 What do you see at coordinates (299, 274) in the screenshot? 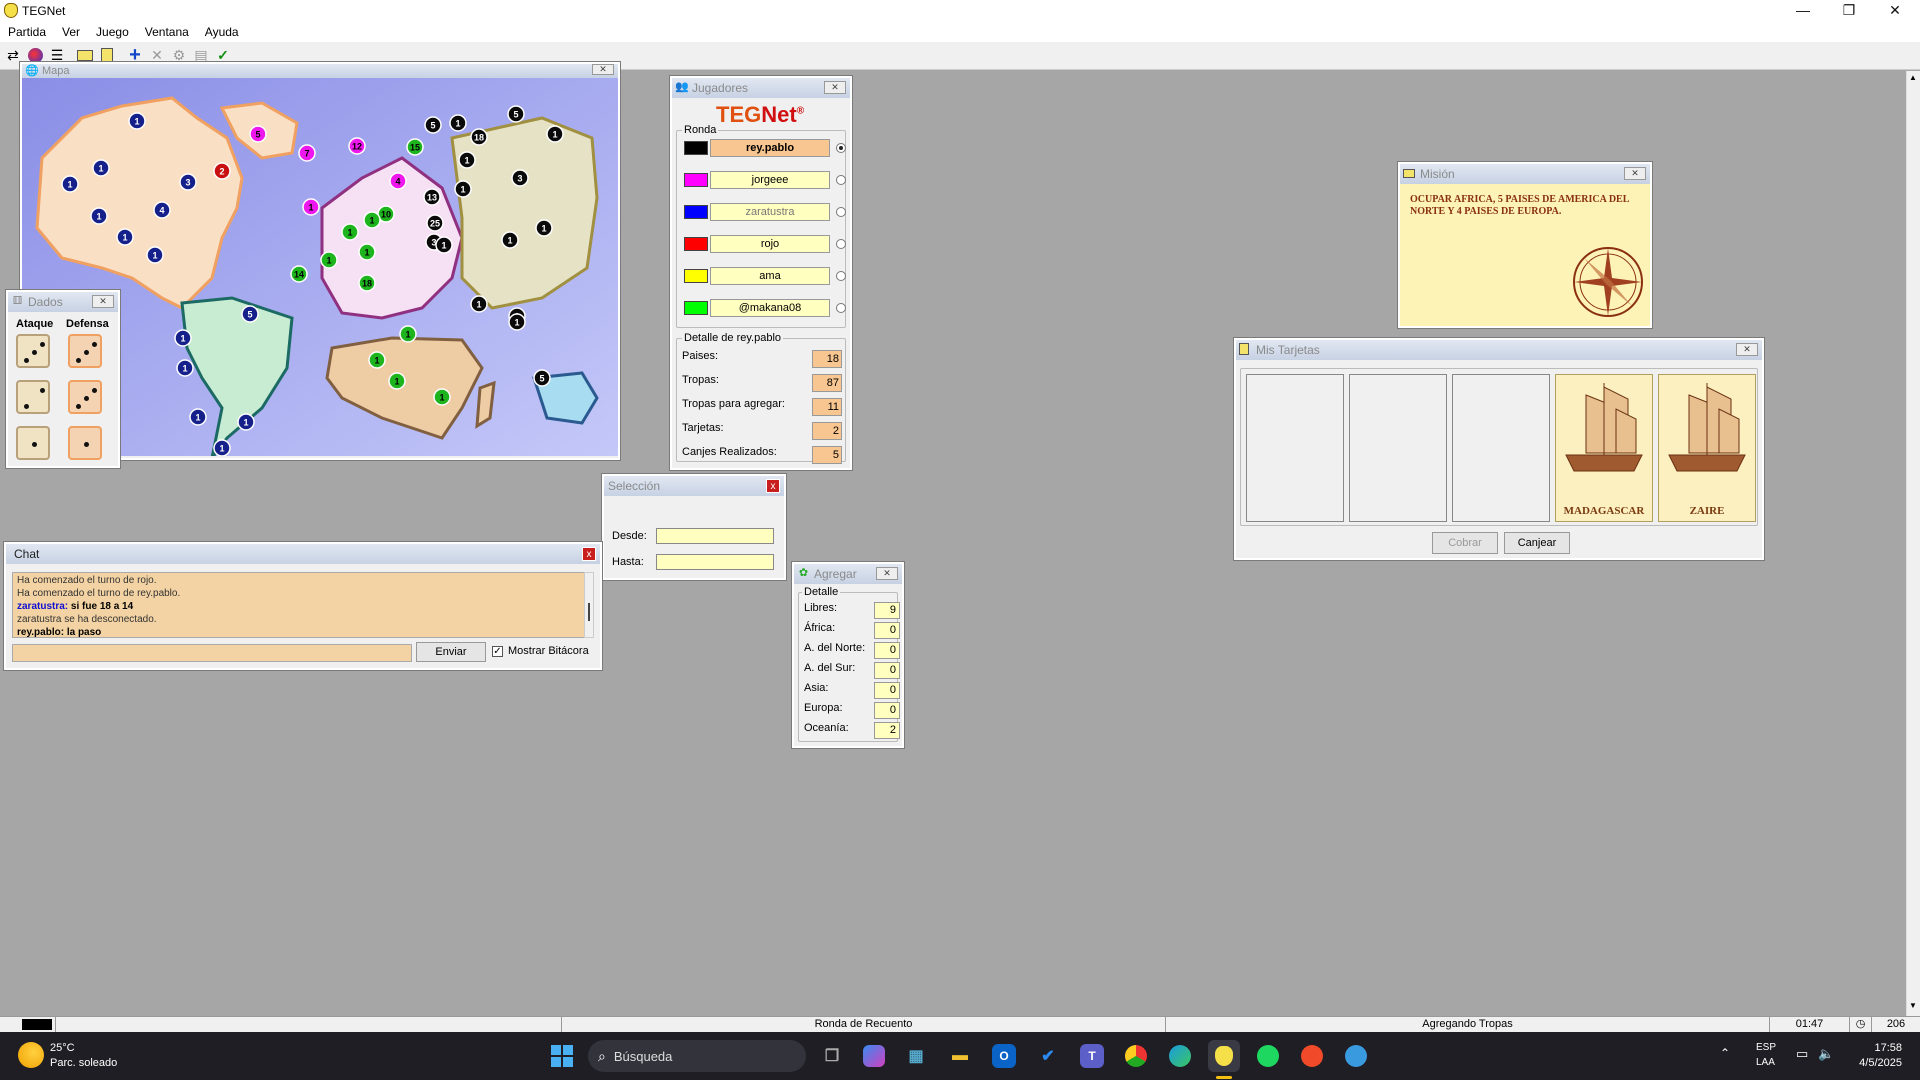
I see `country-army-marker: 14` at bounding box center [299, 274].